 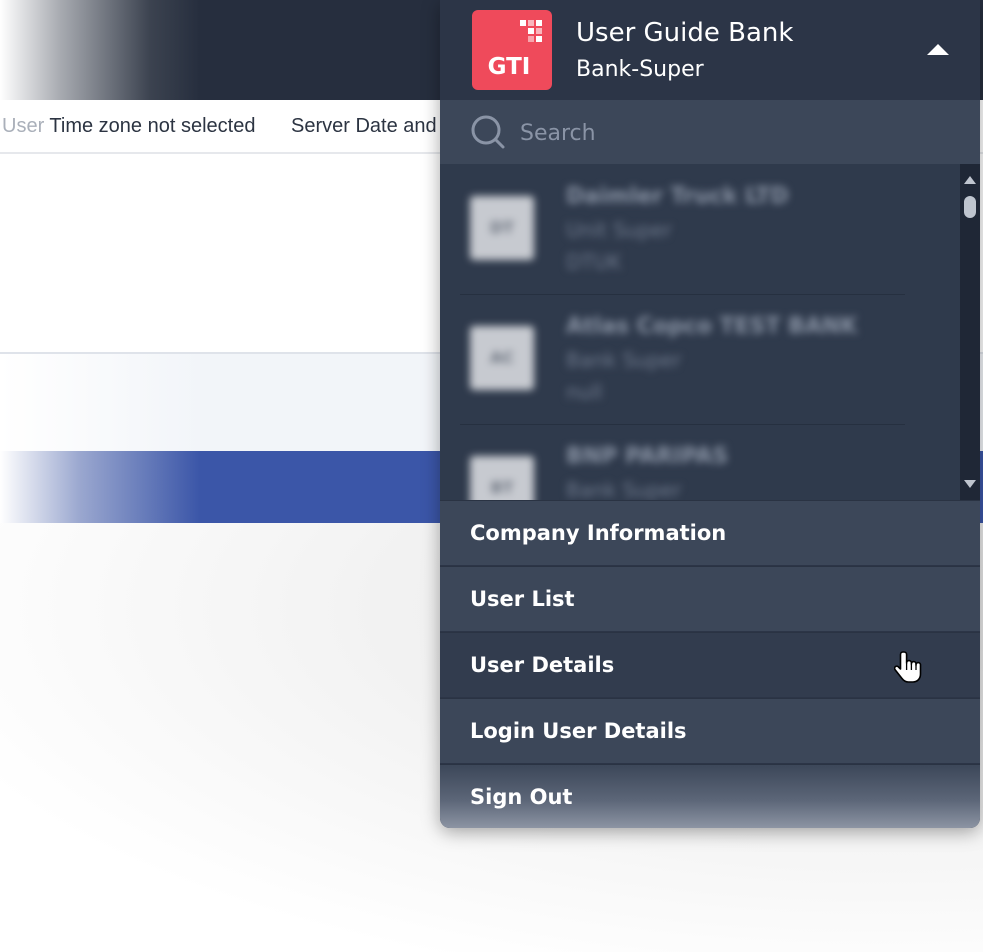 I want to click on company-avatar: BT, so click(x=502, y=478).